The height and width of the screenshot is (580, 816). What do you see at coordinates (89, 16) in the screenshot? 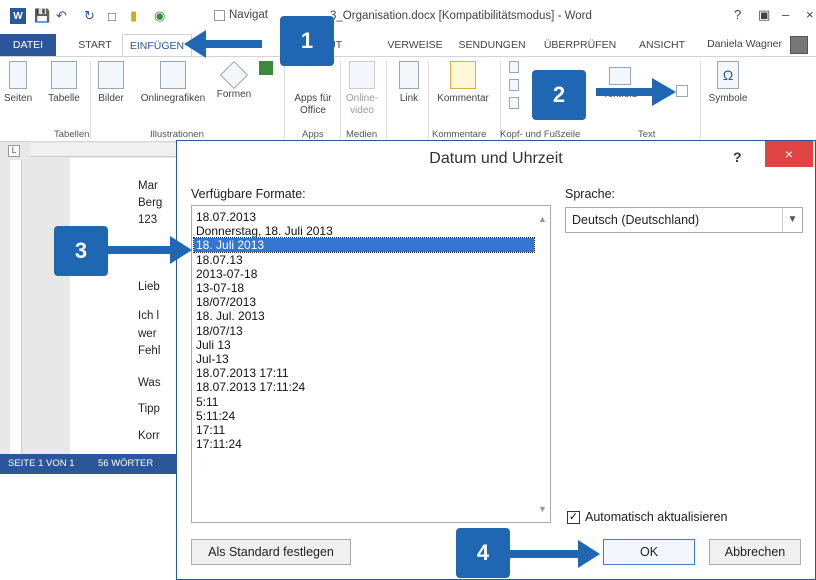
I see `redo-icon: ↻` at bounding box center [89, 16].